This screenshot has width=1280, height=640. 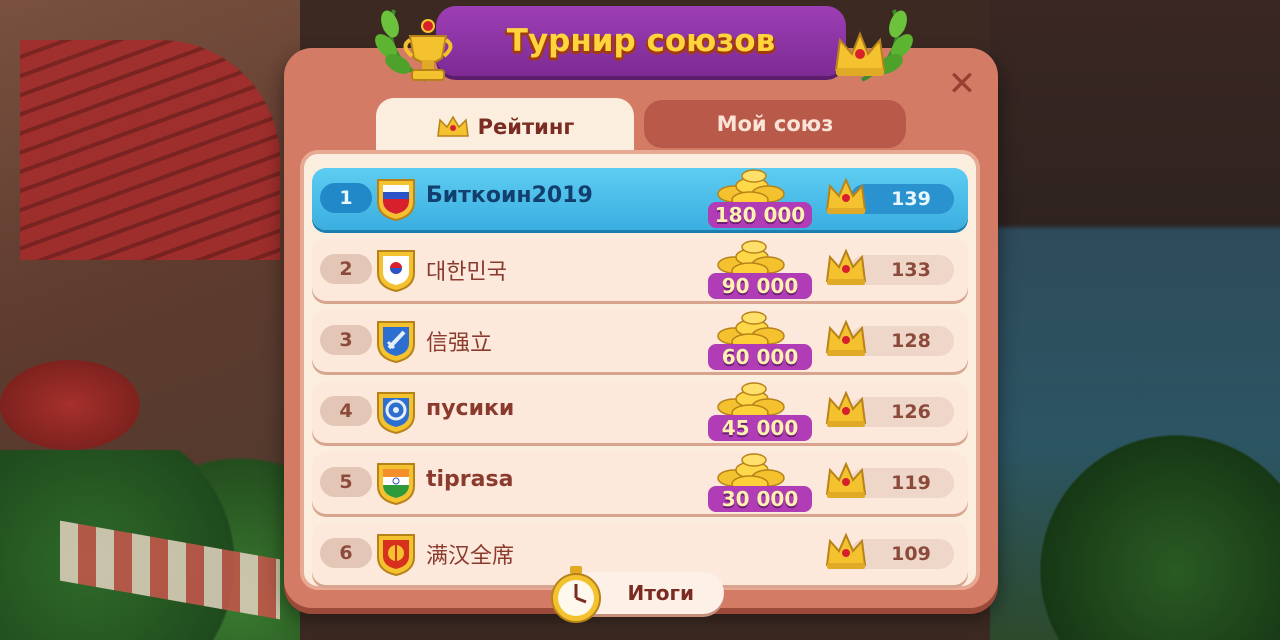 What do you see at coordinates (860, 53) in the screenshot?
I see `golden-crown-icon` at bounding box center [860, 53].